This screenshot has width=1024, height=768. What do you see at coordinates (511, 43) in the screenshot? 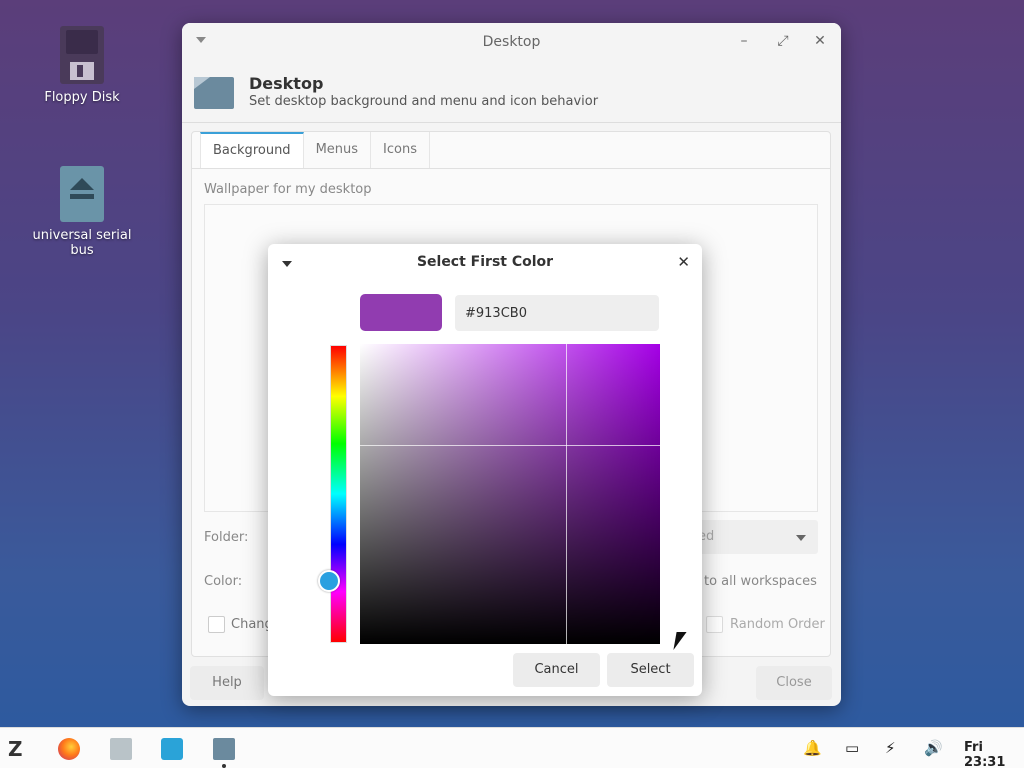
I see `window-titlebar: Desktop – ⤢ ✕` at bounding box center [511, 43].